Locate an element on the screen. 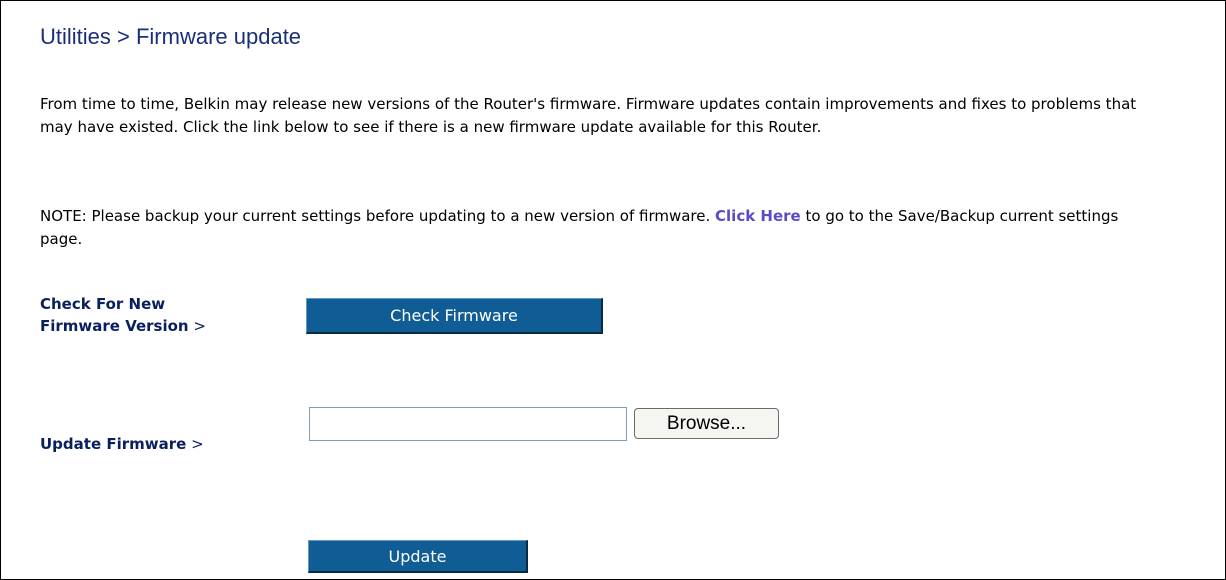  update-button: Update is located at coordinates (418, 556).